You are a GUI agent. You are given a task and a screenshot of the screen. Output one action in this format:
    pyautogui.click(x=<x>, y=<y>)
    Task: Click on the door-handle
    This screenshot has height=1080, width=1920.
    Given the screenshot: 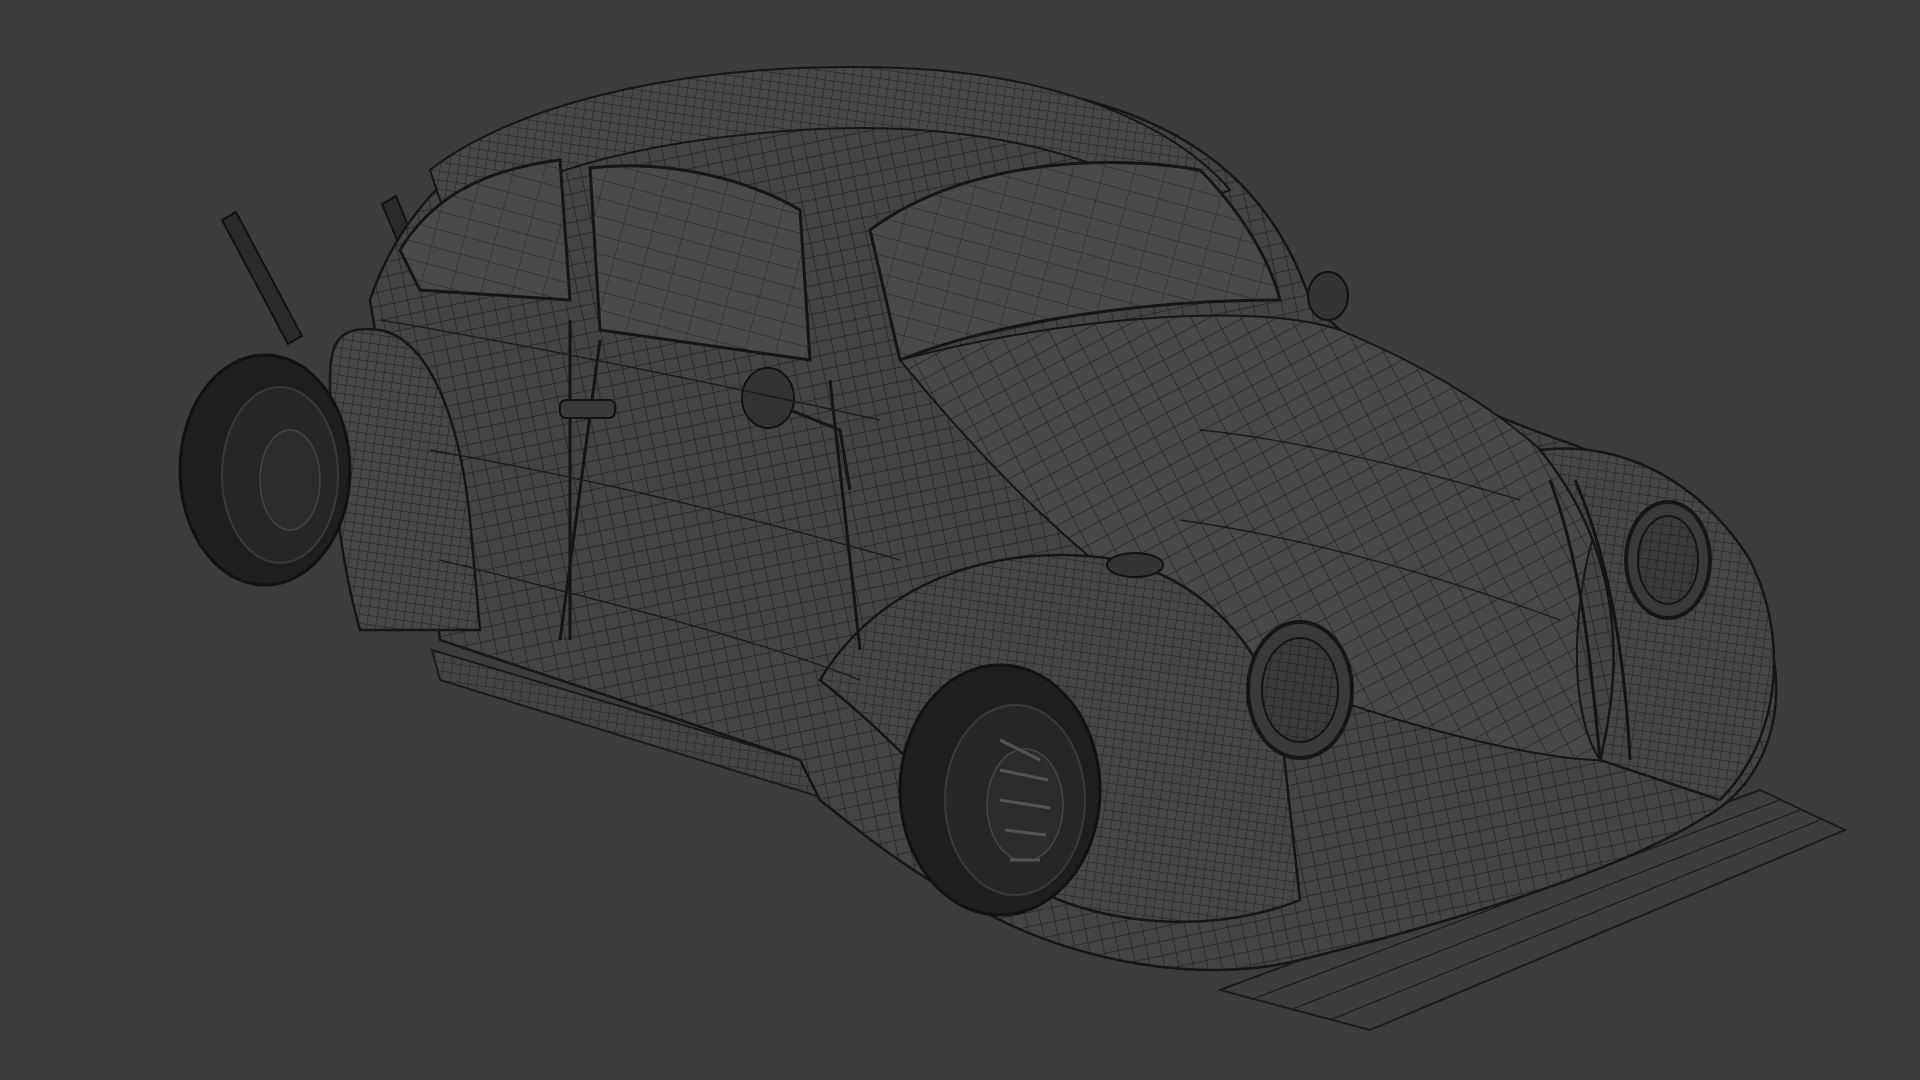 What is the action you would take?
    pyautogui.click(x=587, y=409)
    